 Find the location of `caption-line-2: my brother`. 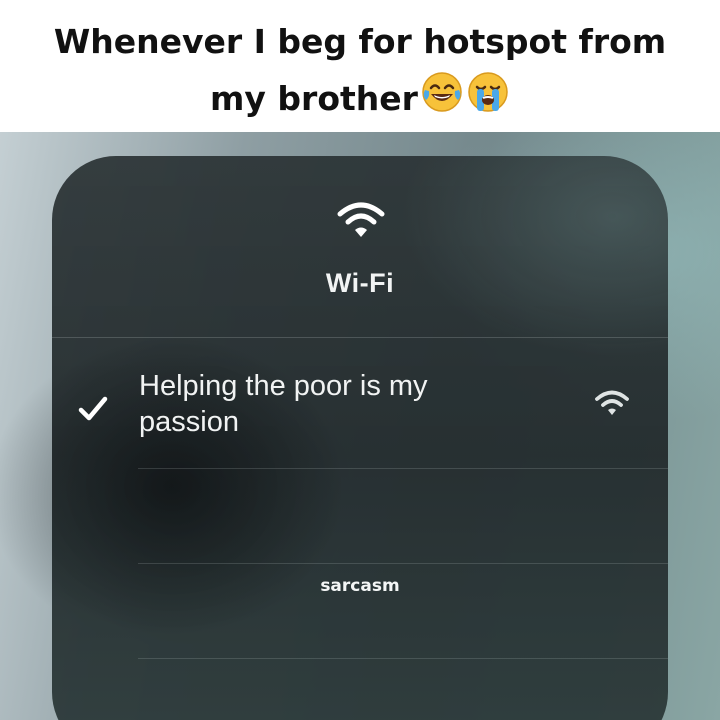

caption-line-2: my brother is located at coordinates (360, 100).